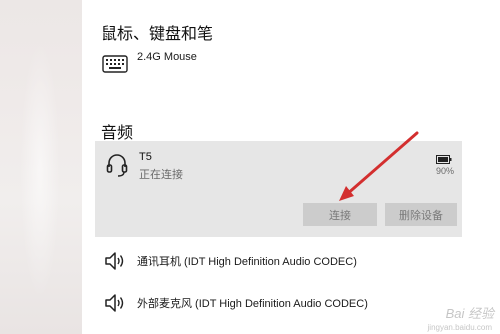 Image resolution: width=500 pixels, height=334 pixels. I want to click on device-headphones-name: 通讯耳机 (IDT High Definition Audio CODEC), so click(247, 262).